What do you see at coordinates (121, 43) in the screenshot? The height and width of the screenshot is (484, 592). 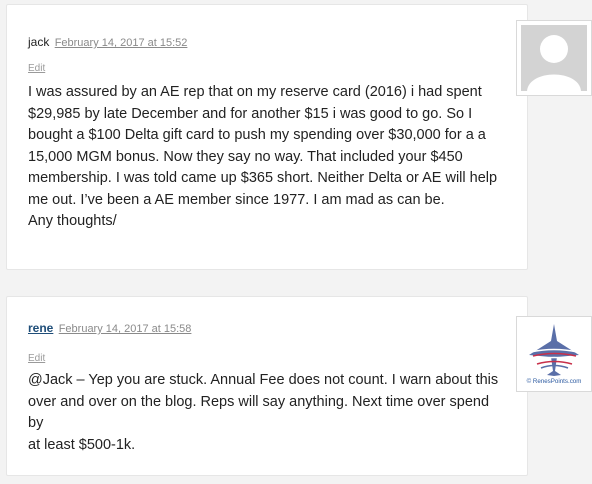 I see `comment-date-link: February 14, 2017 at 15:52` at bounding box center [121, 43].